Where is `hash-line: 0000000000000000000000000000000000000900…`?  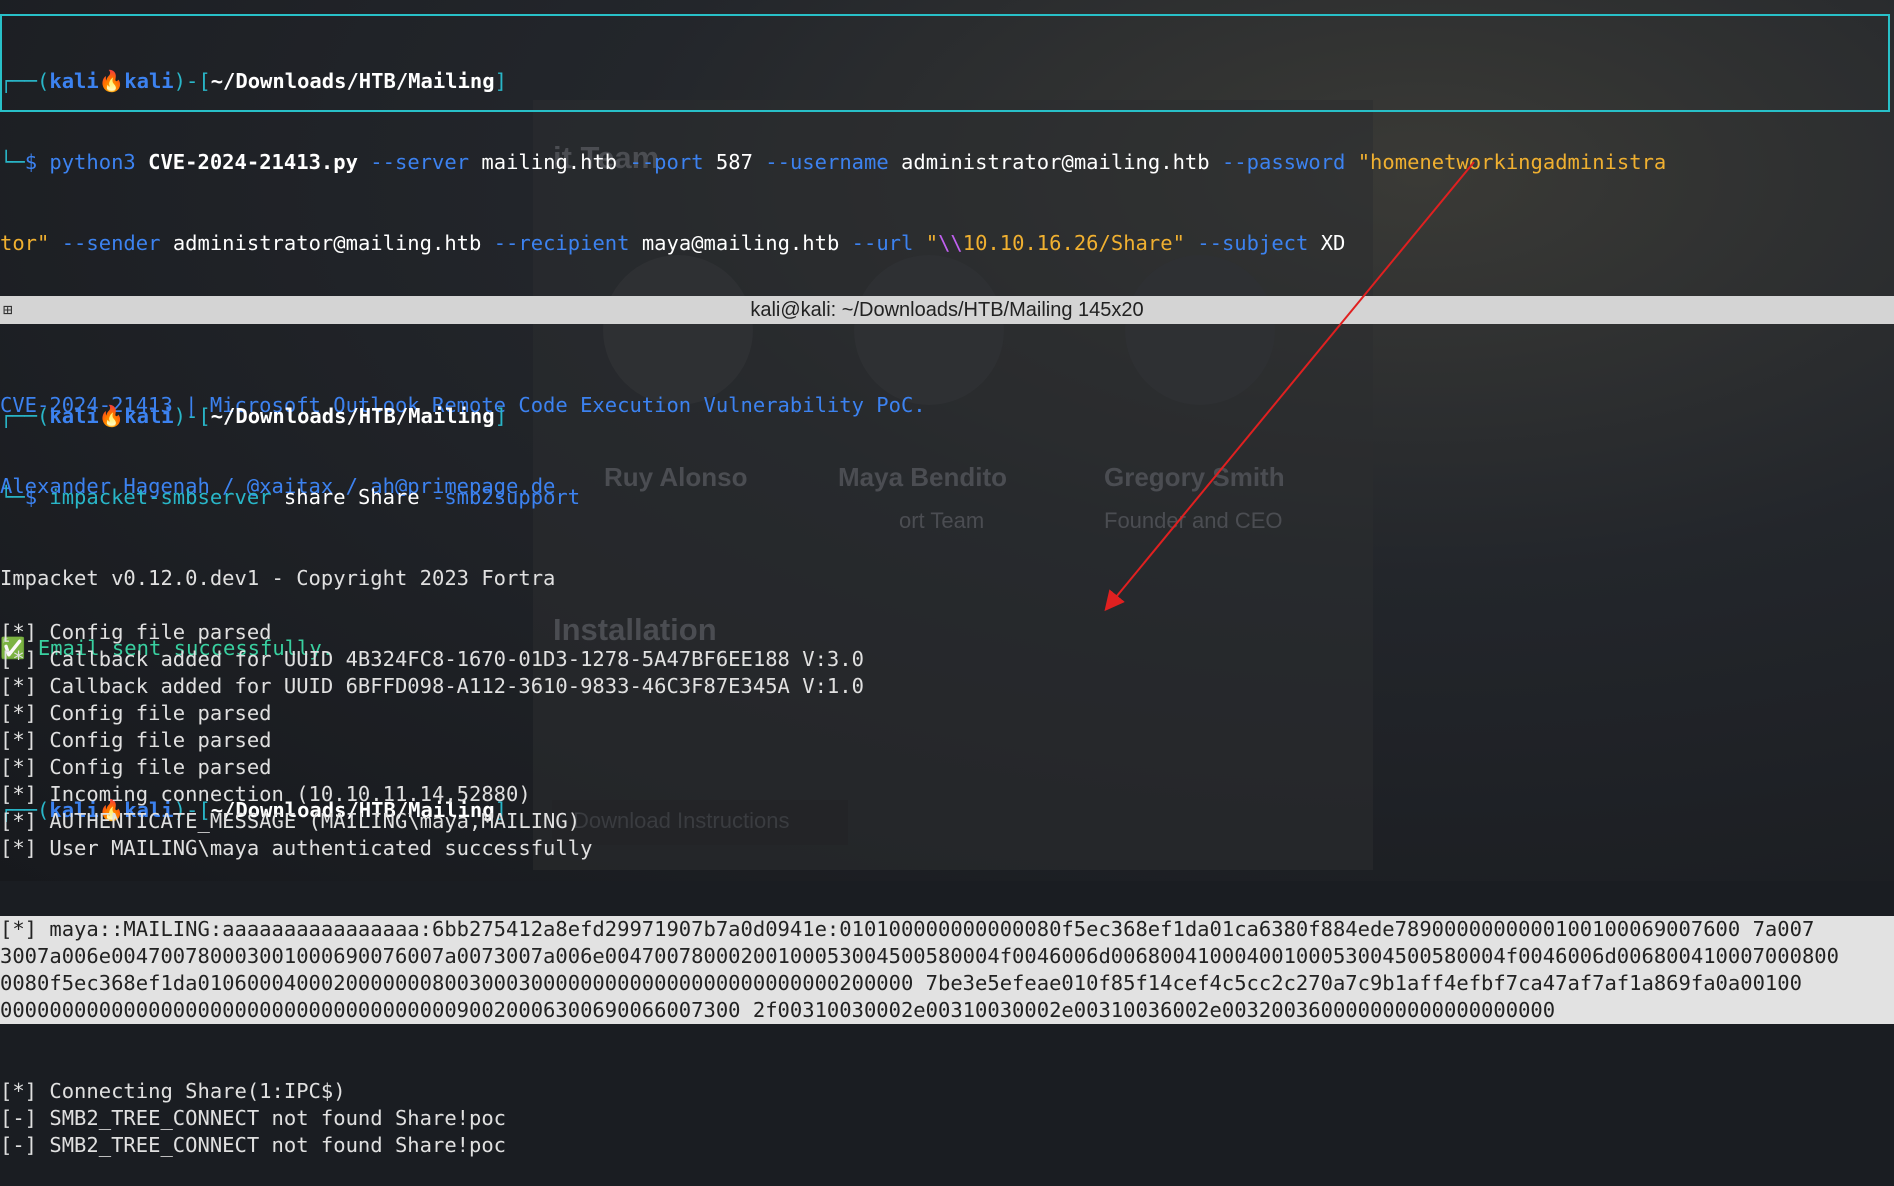 hash-line: 0000000000000000000000000000000000000900… is located at coordinates (778, 1010).